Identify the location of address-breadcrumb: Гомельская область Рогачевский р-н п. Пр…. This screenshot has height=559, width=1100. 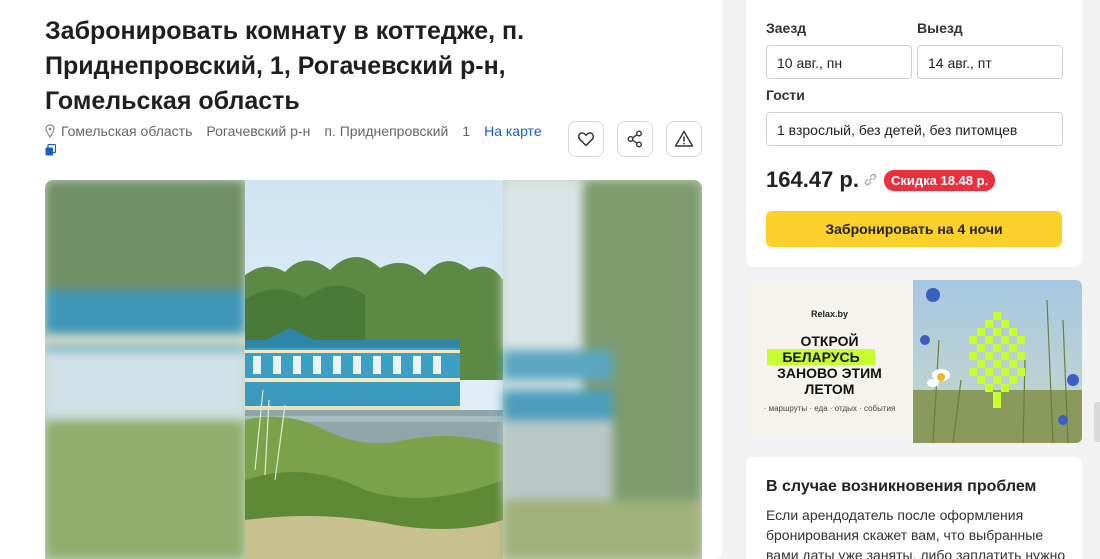
(293, 131).